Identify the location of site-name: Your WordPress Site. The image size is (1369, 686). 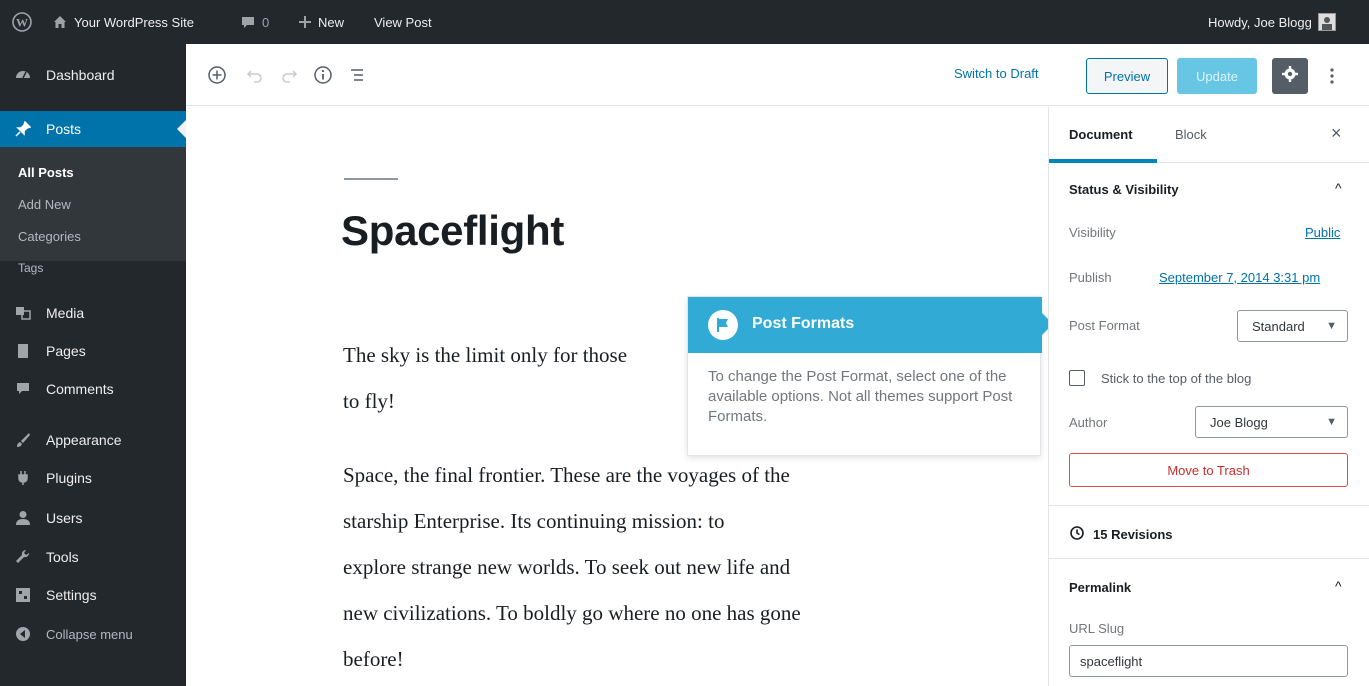
(134, 22).